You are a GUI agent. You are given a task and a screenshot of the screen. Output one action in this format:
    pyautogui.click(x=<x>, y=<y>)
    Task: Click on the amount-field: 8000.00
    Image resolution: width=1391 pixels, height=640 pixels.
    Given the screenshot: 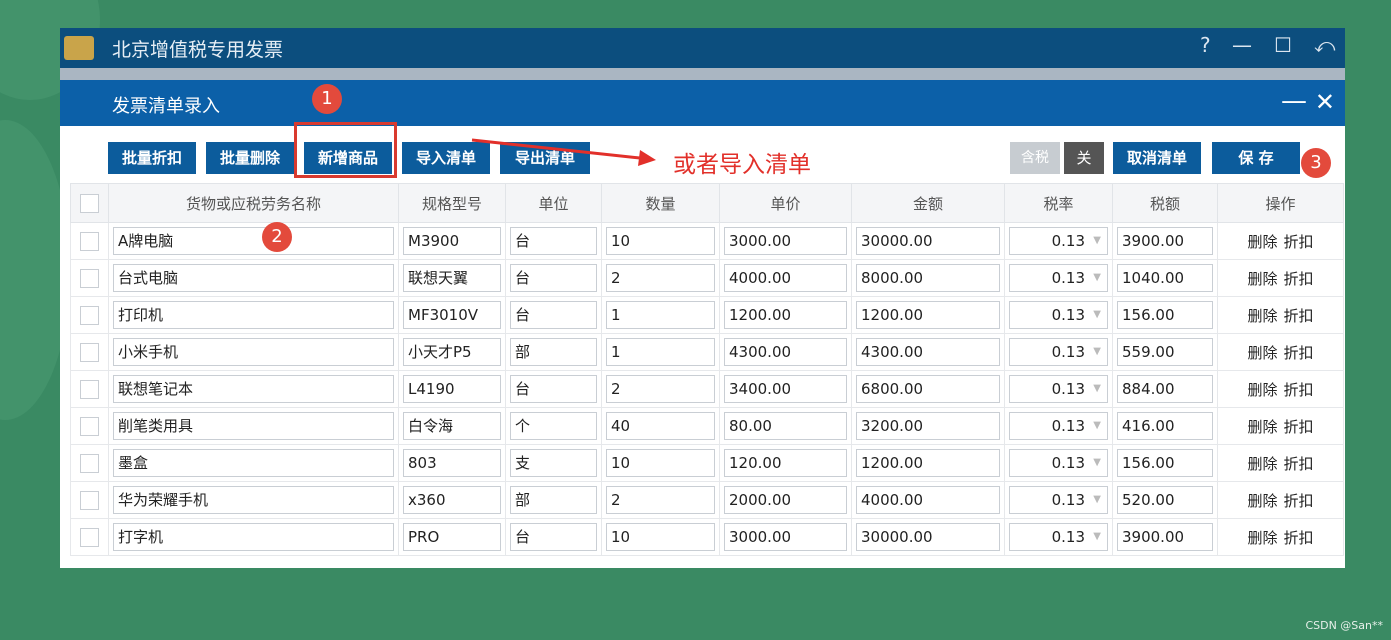 What is the action you would take?
    pyautogui.click(x=928, y=278)
    